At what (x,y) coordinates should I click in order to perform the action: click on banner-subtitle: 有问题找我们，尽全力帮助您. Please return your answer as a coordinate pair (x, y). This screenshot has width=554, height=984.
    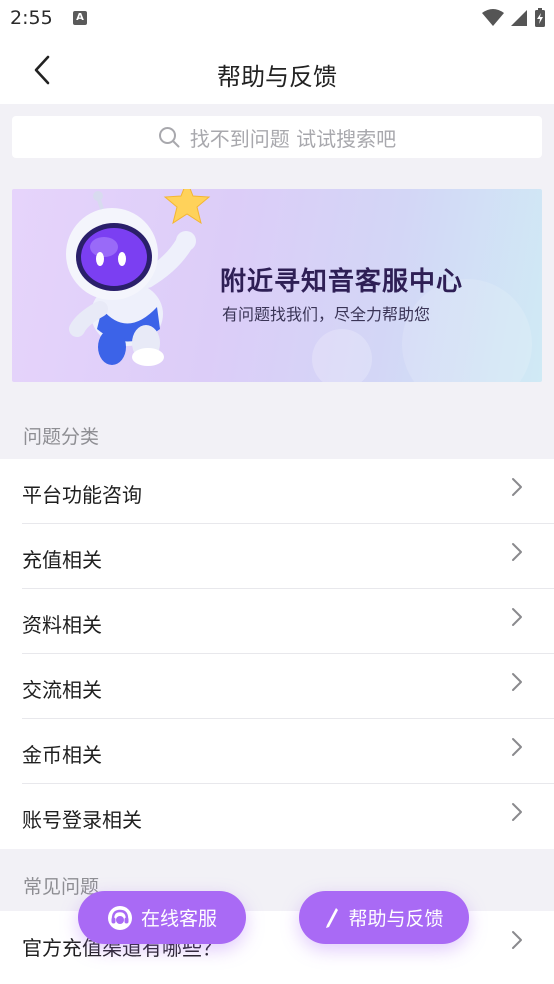
    Looking at the image, I should click on (326, 314).